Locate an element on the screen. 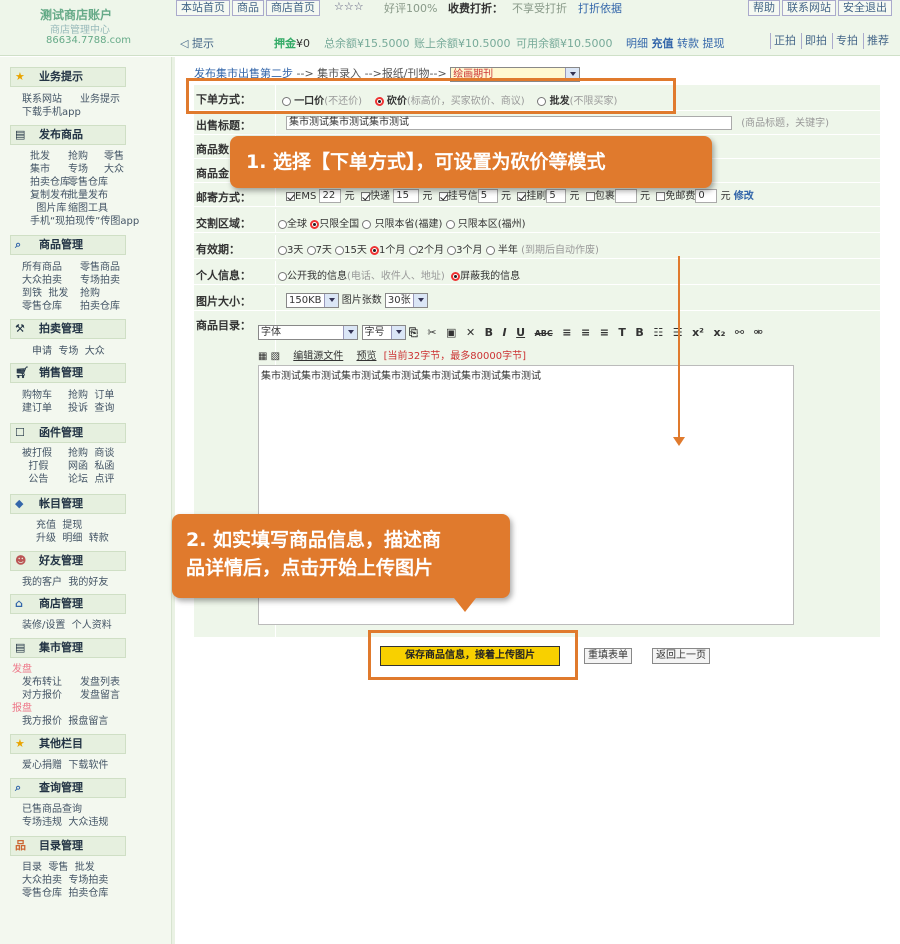  sidebar-links: 被打假 打假 公告 is located at coordinates (37, 466).